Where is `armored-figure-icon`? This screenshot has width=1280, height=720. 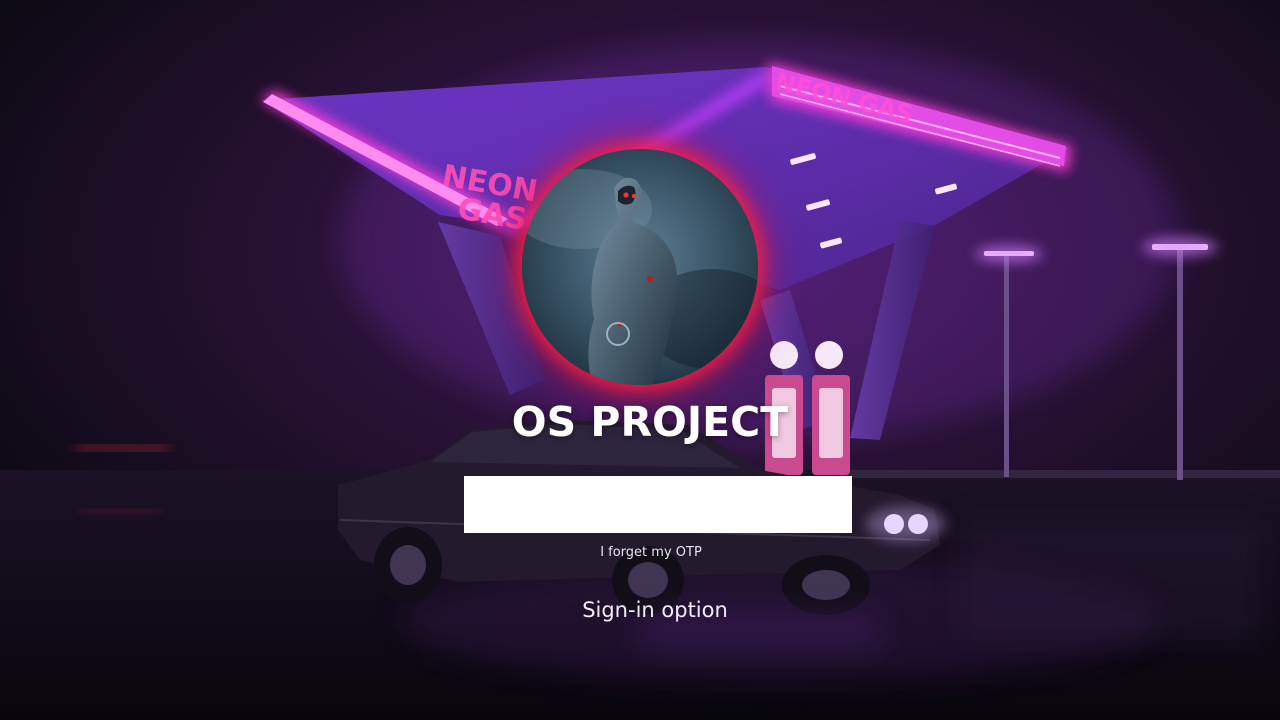 armored-figure-icon is located at coordinates (640, 267).